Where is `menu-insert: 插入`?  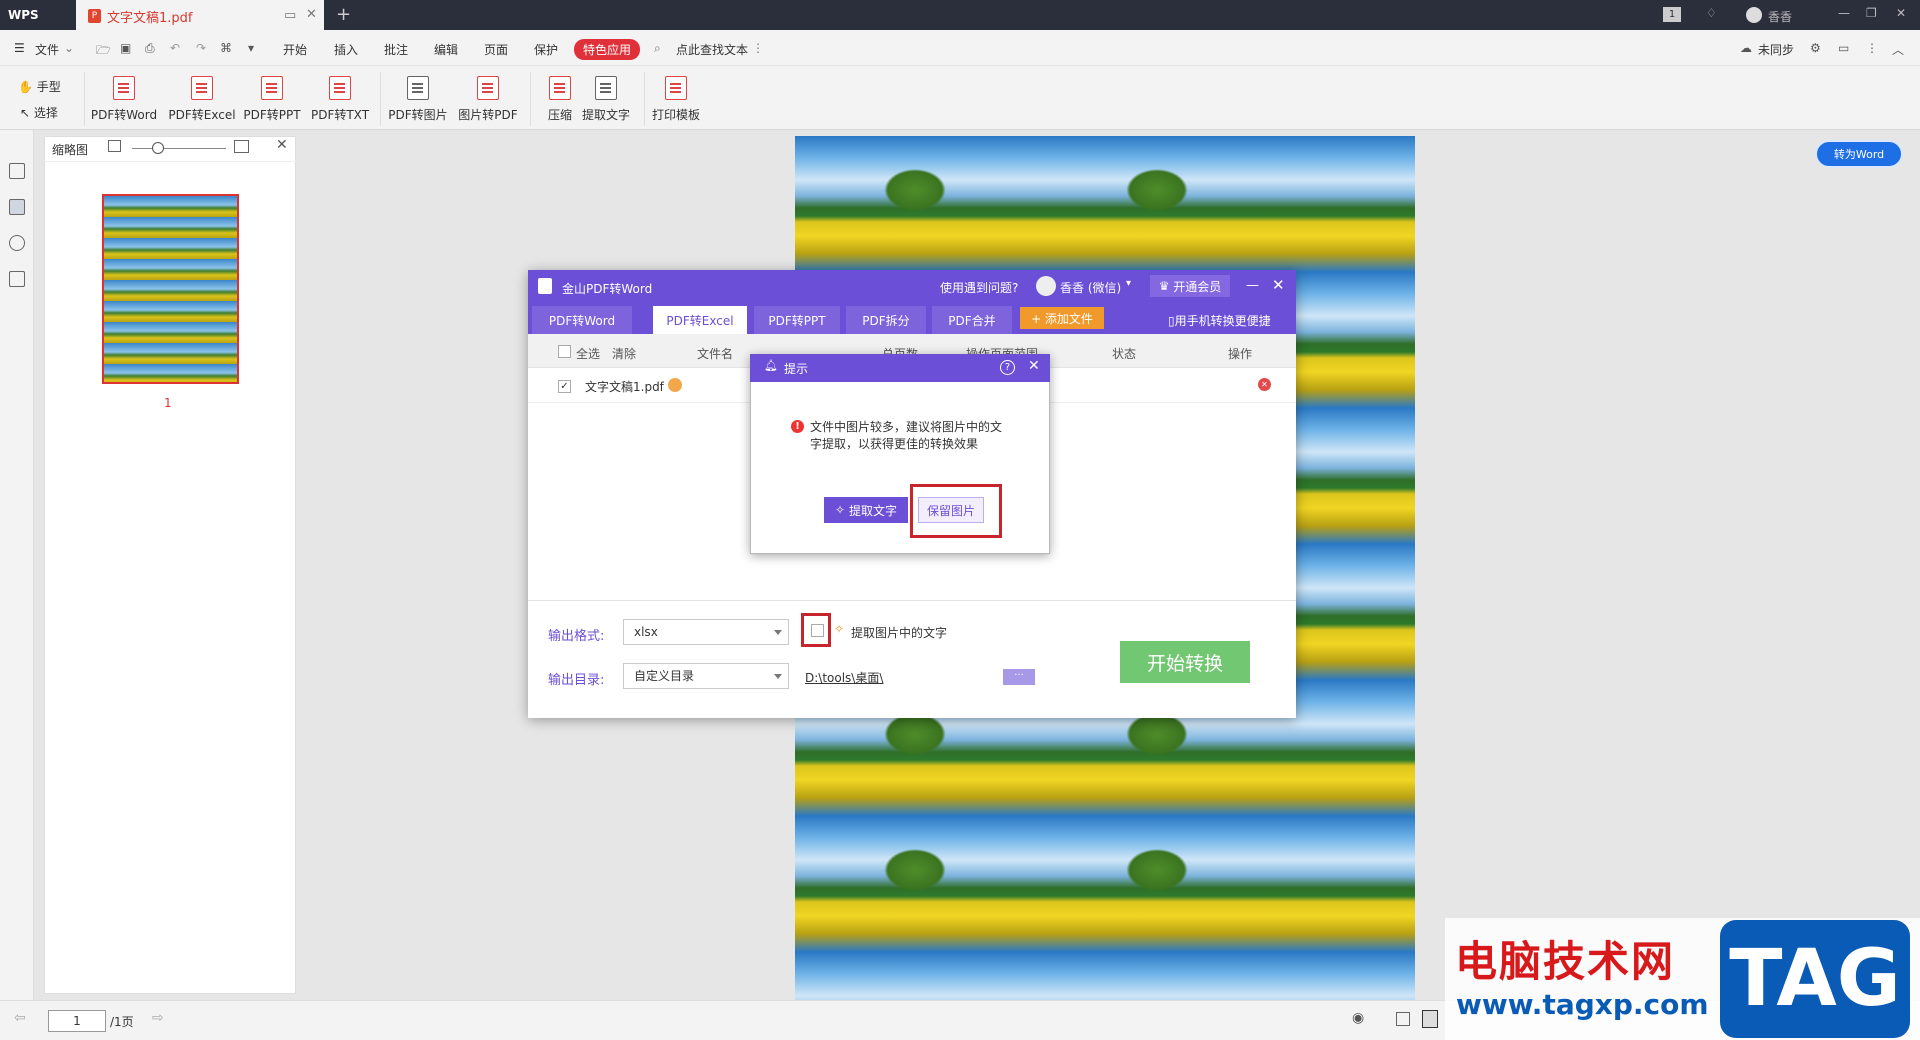
menu-insert: 插入 is located at coordinates (346, 49).